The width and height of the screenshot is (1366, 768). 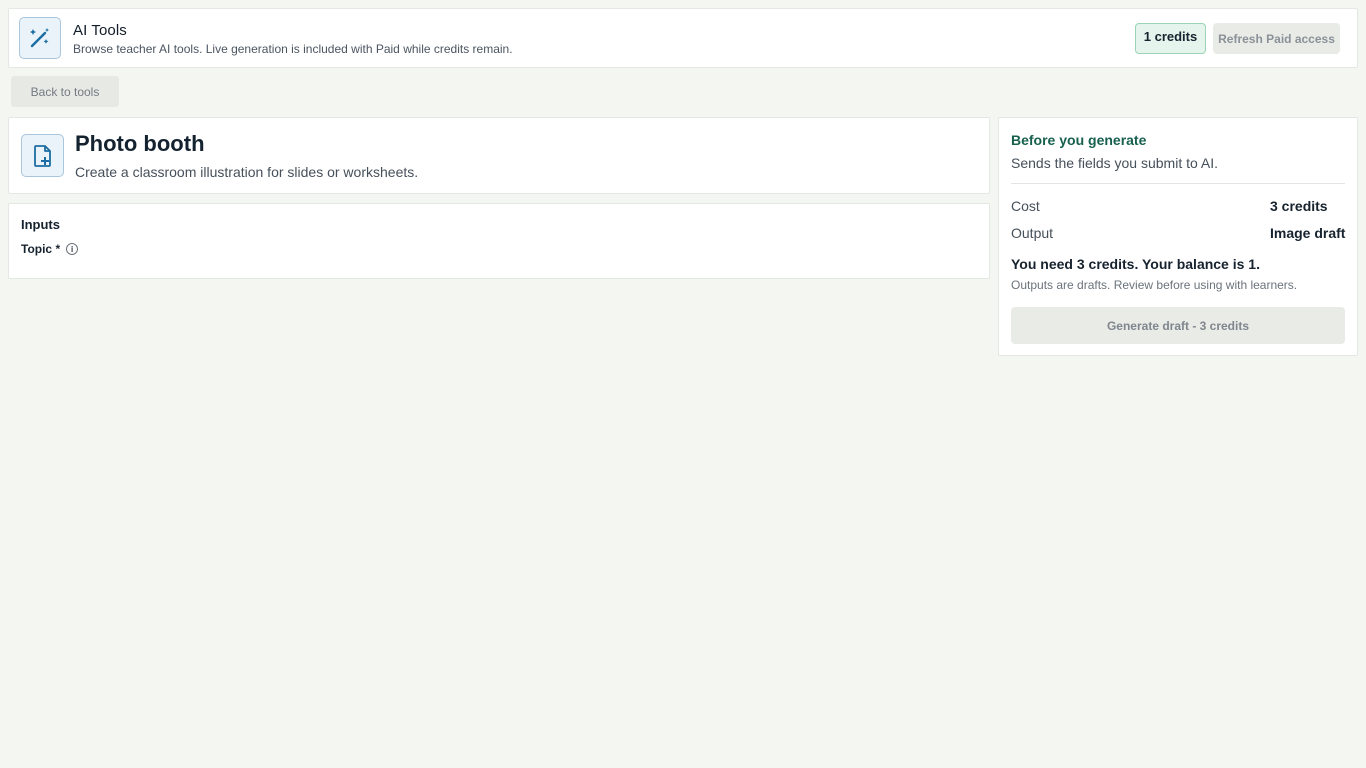 I want to click on credits-badge: 1 credits, so click(x=1170, y=38).